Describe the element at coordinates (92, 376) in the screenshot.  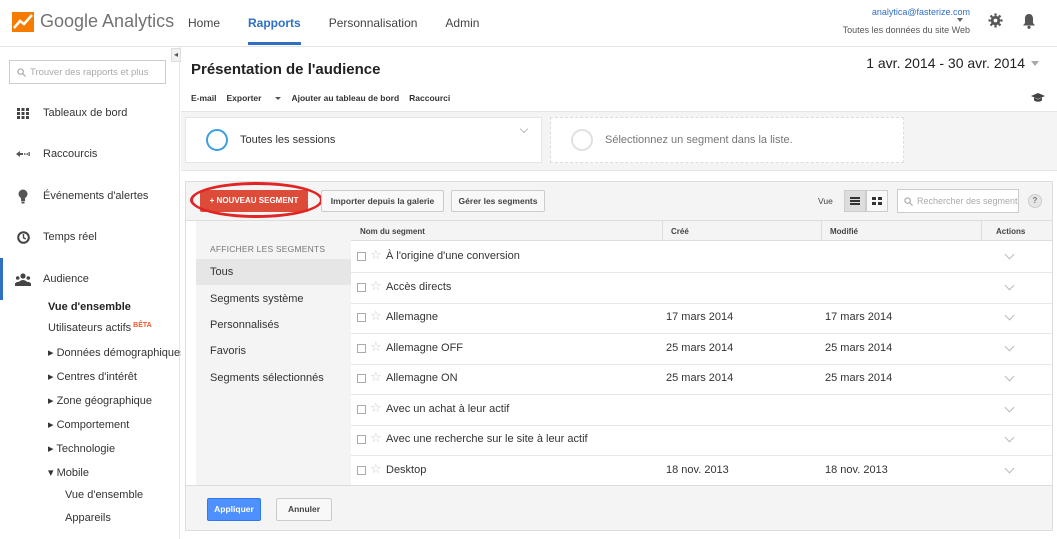
I see `sidebar-sub-interests: ▸ Centres d'intérêt` at that location.